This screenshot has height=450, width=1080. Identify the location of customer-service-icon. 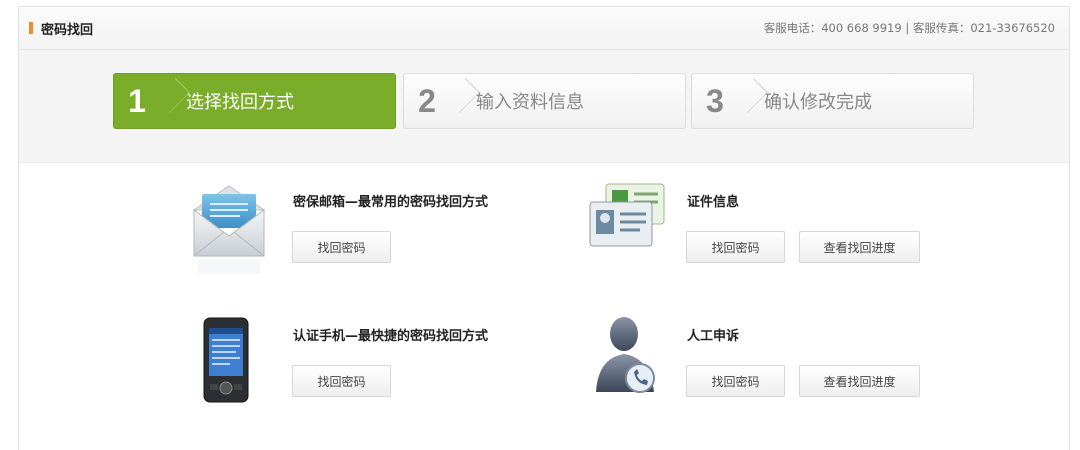
(627, 359).